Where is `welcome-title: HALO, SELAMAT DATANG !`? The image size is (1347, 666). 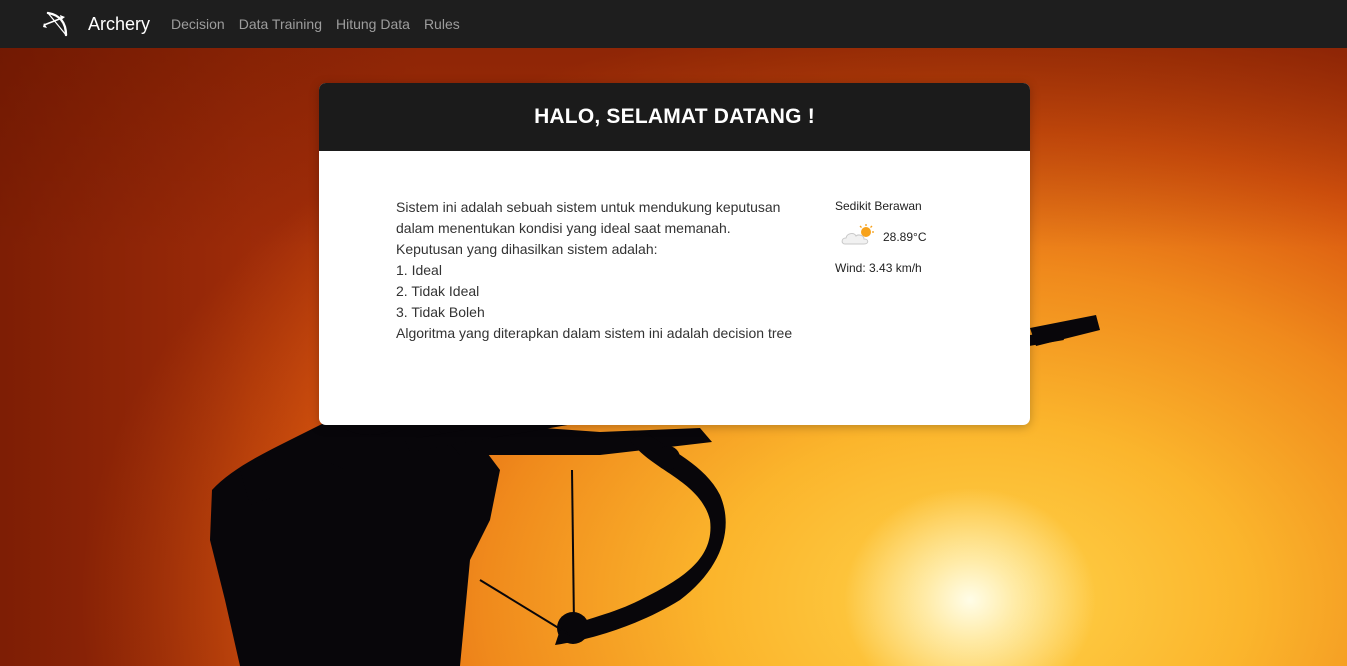 welcome-title: HALO, SELAMAT DATANG ! is located at coordinates (674, 116).